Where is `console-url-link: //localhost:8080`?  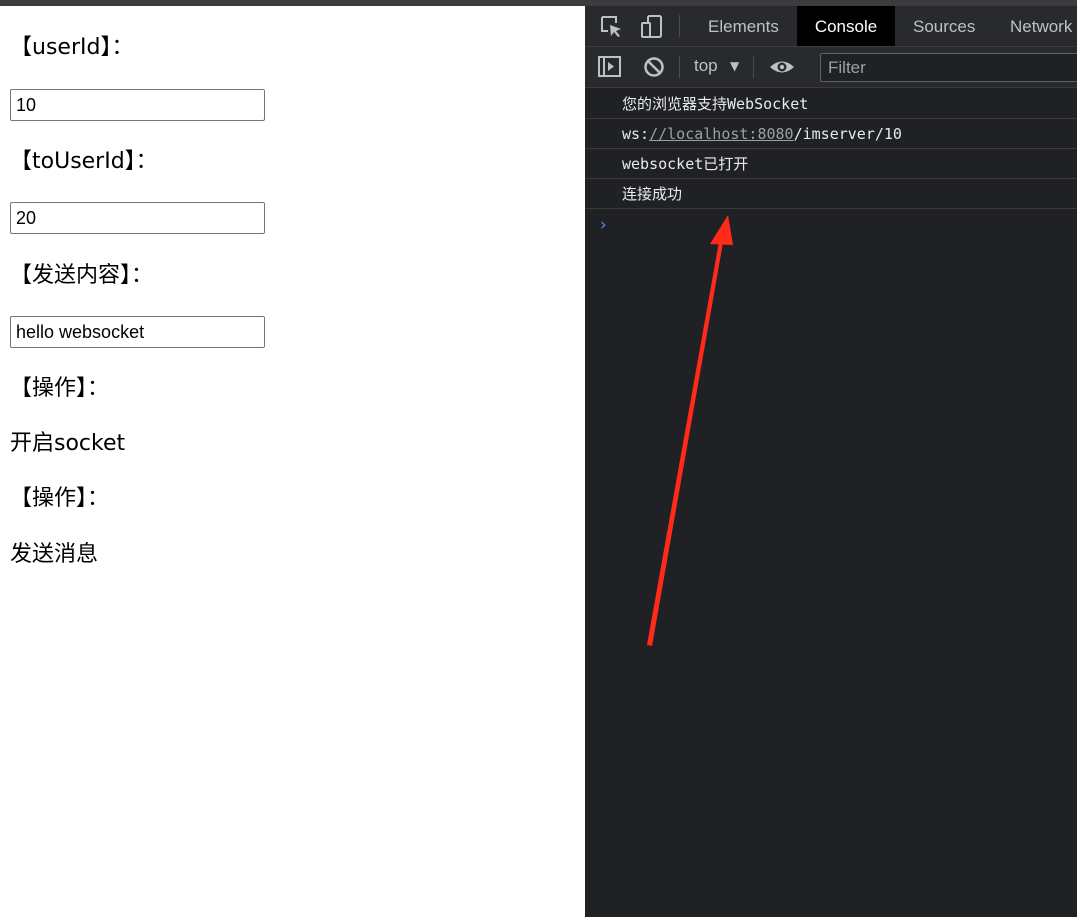 console-url-link: //localhost:8080 is located at coordinates (721, 134).